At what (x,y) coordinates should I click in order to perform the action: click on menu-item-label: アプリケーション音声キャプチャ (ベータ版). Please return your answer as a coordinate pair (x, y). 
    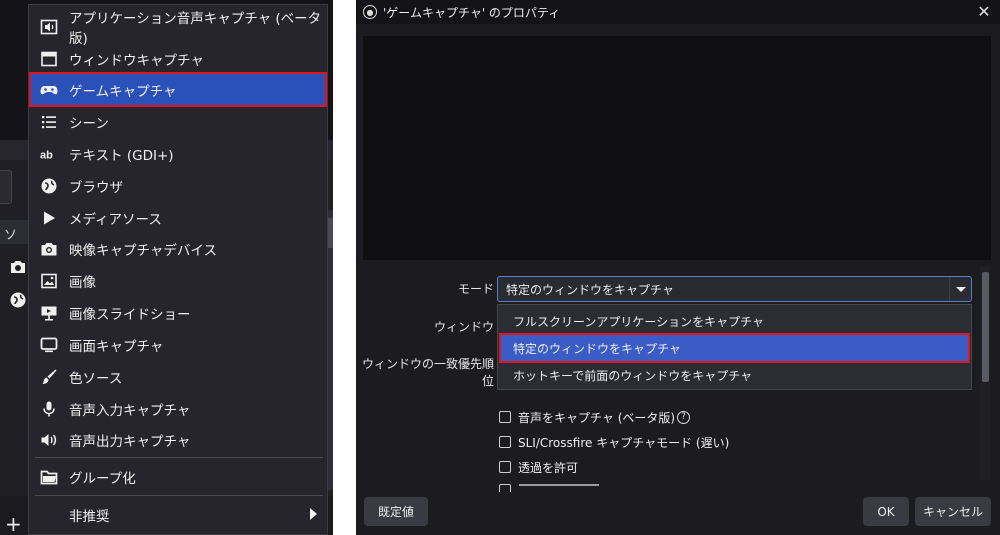
    Looking at the image, I should click on (195, 28).